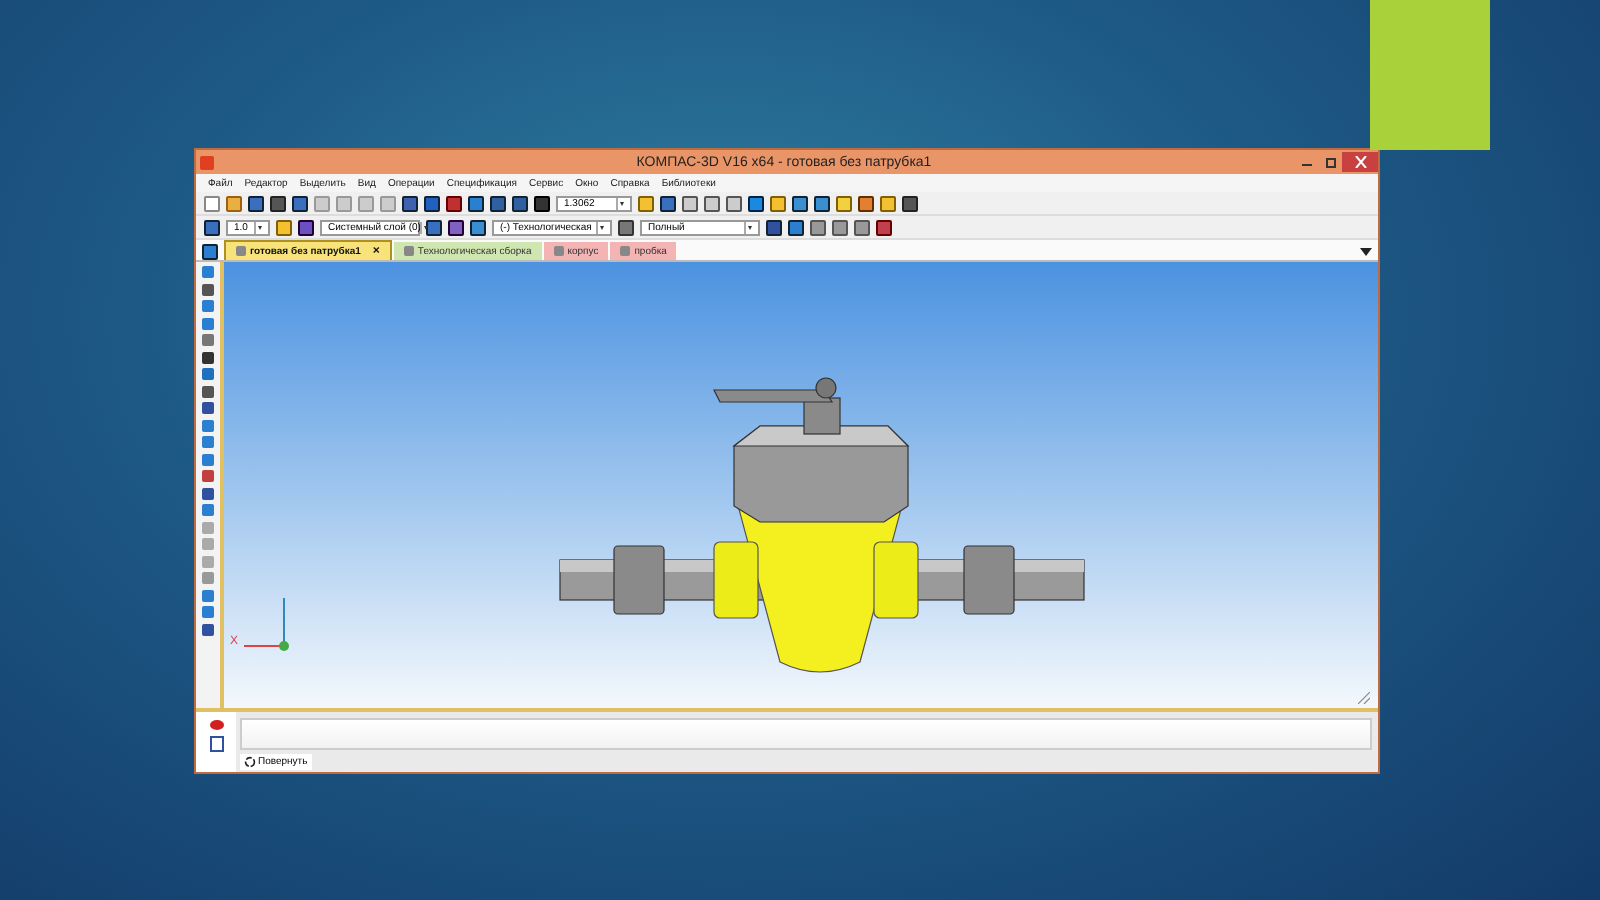 The width and height of the screenshot is (1600, 900). What do you see at coordinates (1364, 698) in the screenshot?
I see `resize-grip-icon` at bounding box center [1364, 698].